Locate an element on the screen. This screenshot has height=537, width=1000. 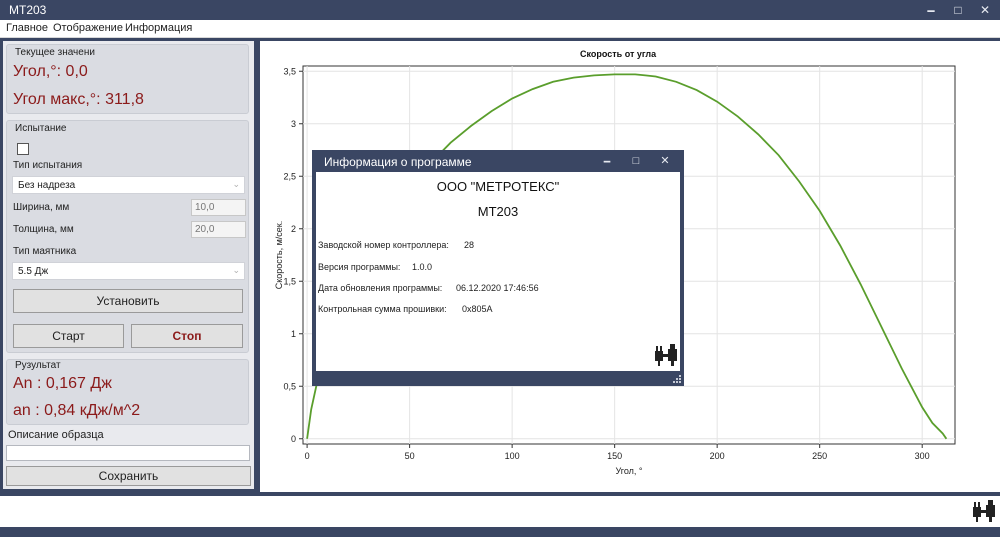
update-value: 06.12.2020 17:46:56 is located at coordinates (497, 288).